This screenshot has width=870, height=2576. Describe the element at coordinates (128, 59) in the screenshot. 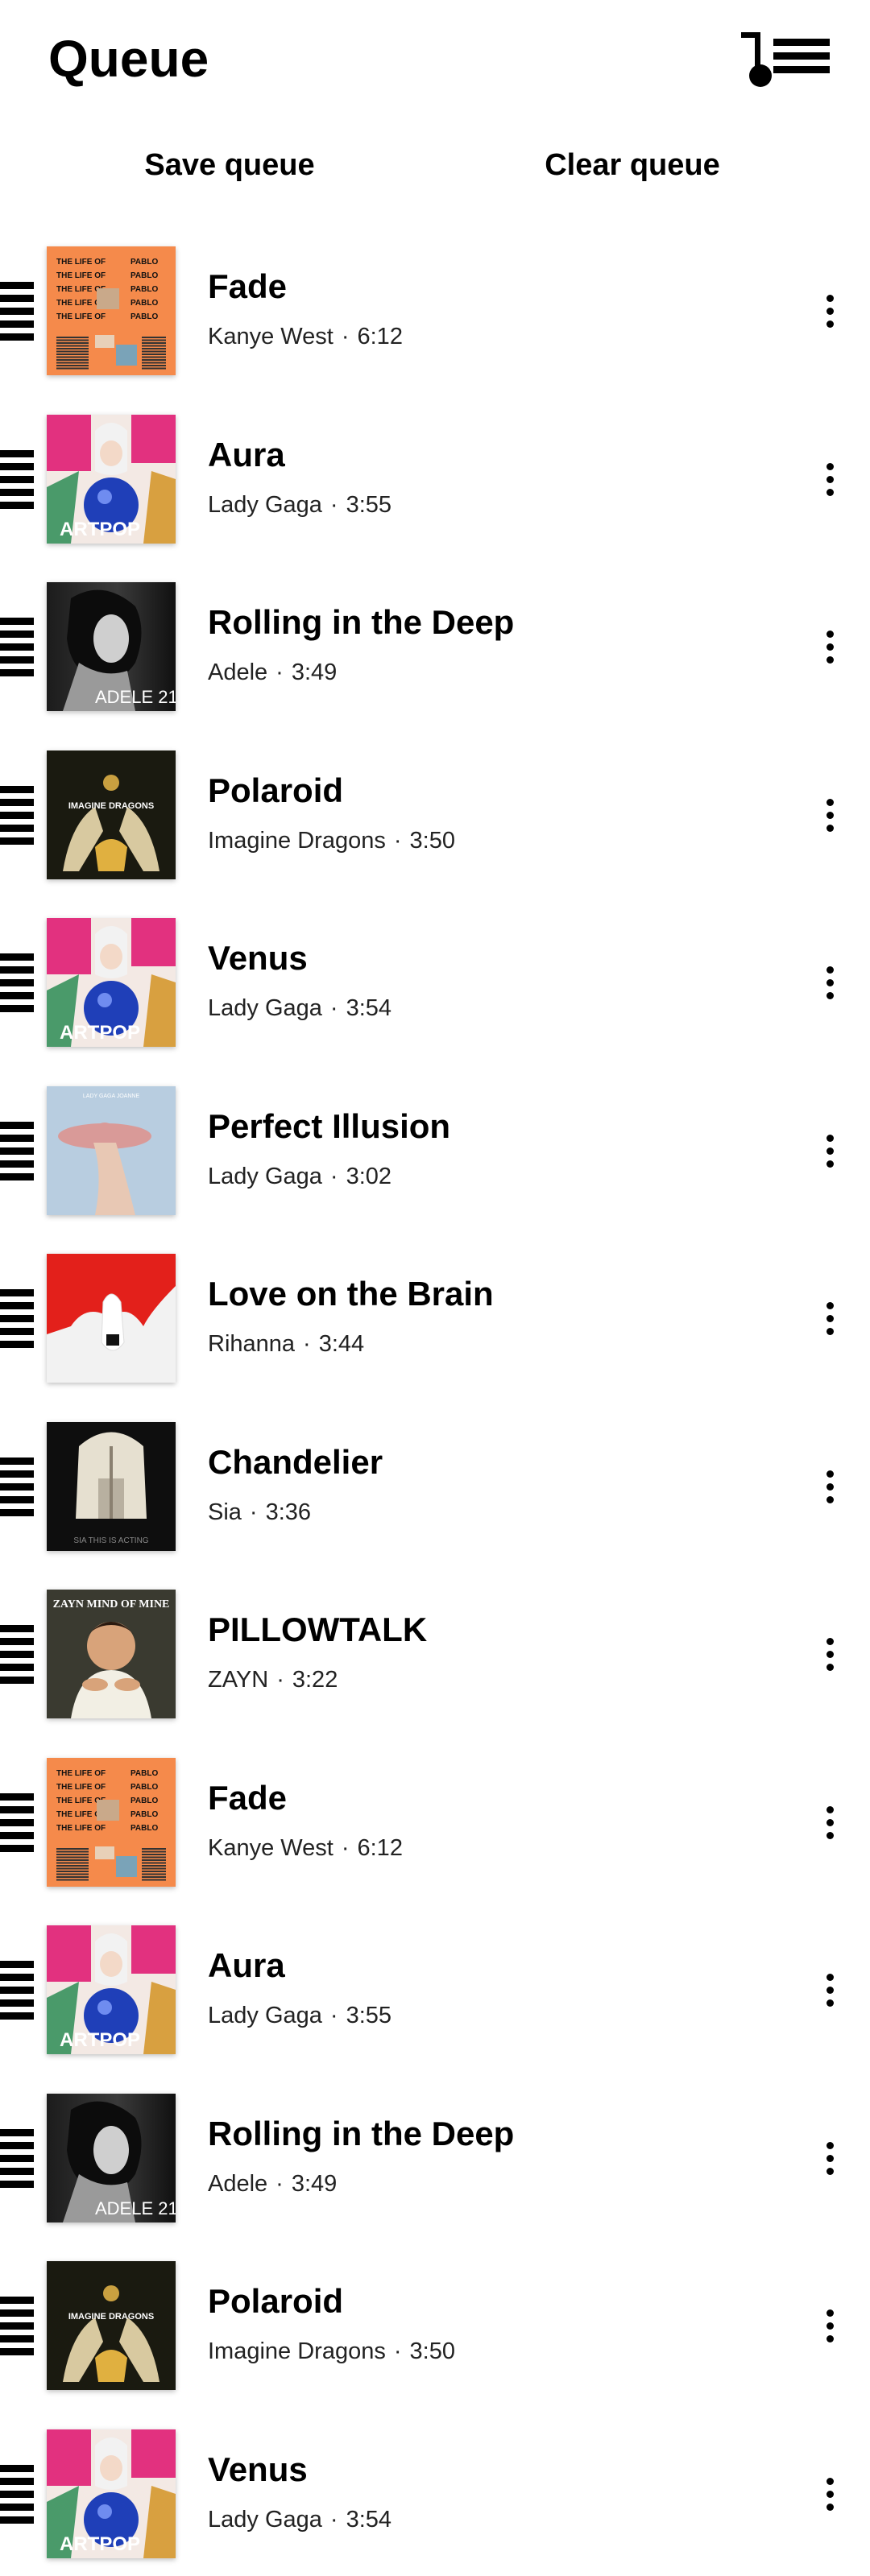

I see `page-title: Queue` at that location.